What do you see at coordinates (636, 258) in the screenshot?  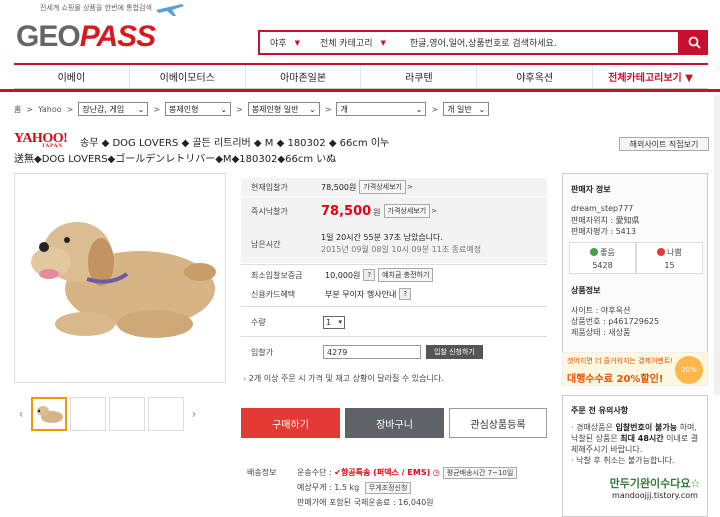 I see `seller-feedback: 좋음 5428 나쁨 15` at bounding box center [636, 258].